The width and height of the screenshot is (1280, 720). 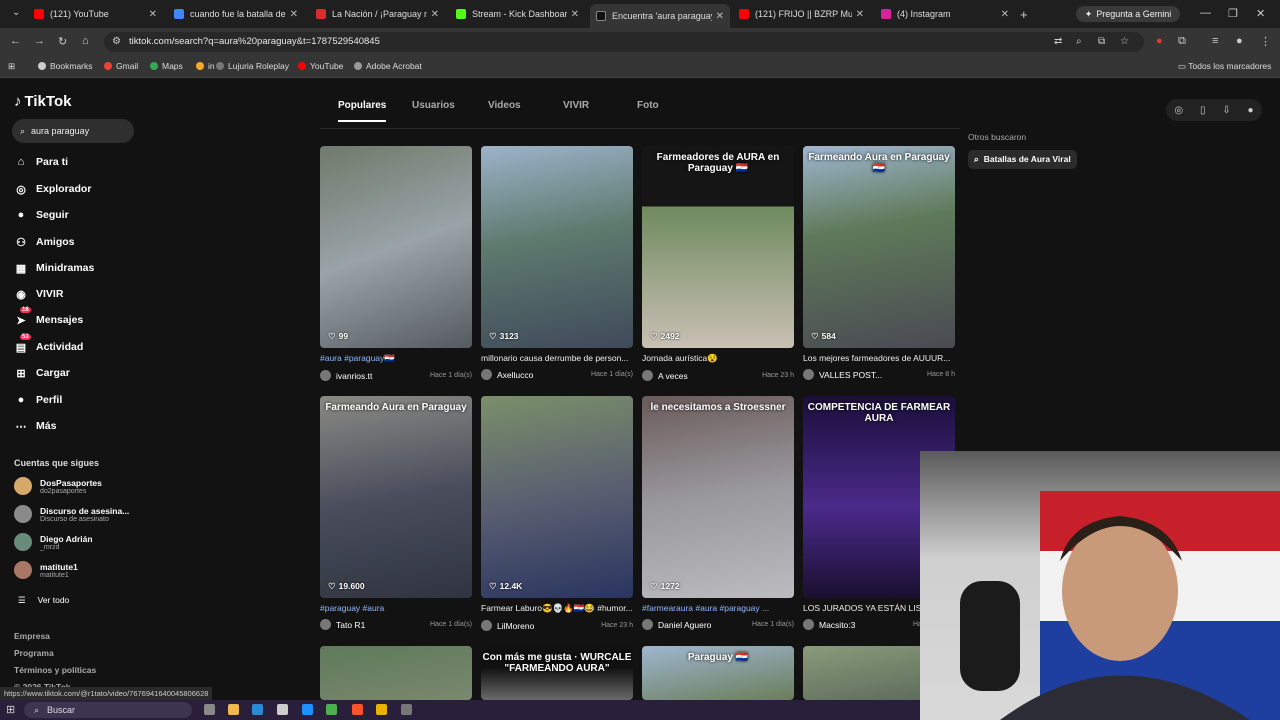 What do you see at coordinates (16, 12) in the screenshot?
I see `tab-search-icon: ⌄` at bounding box center [16, 12].